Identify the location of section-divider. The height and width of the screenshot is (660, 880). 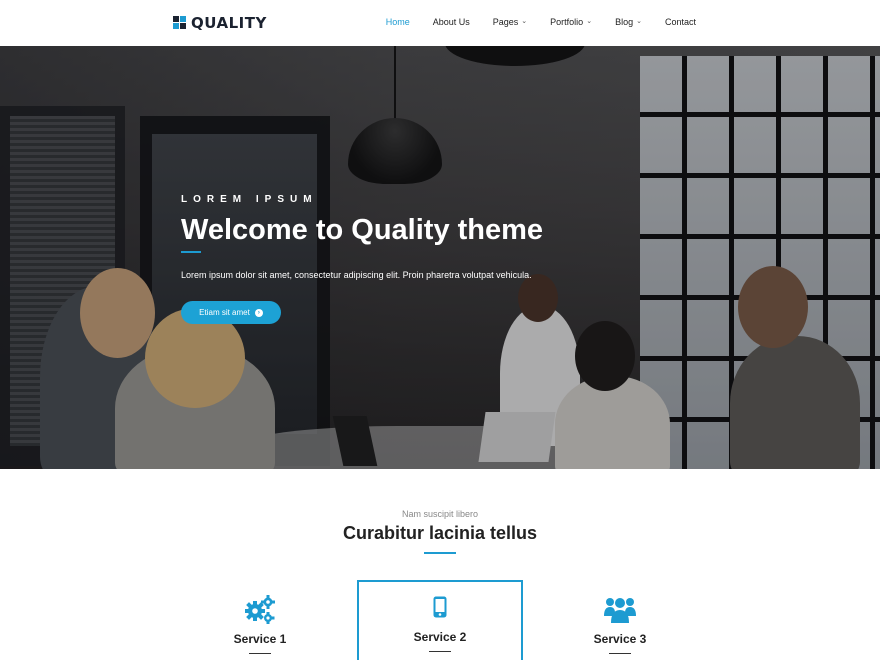
(440, 553).